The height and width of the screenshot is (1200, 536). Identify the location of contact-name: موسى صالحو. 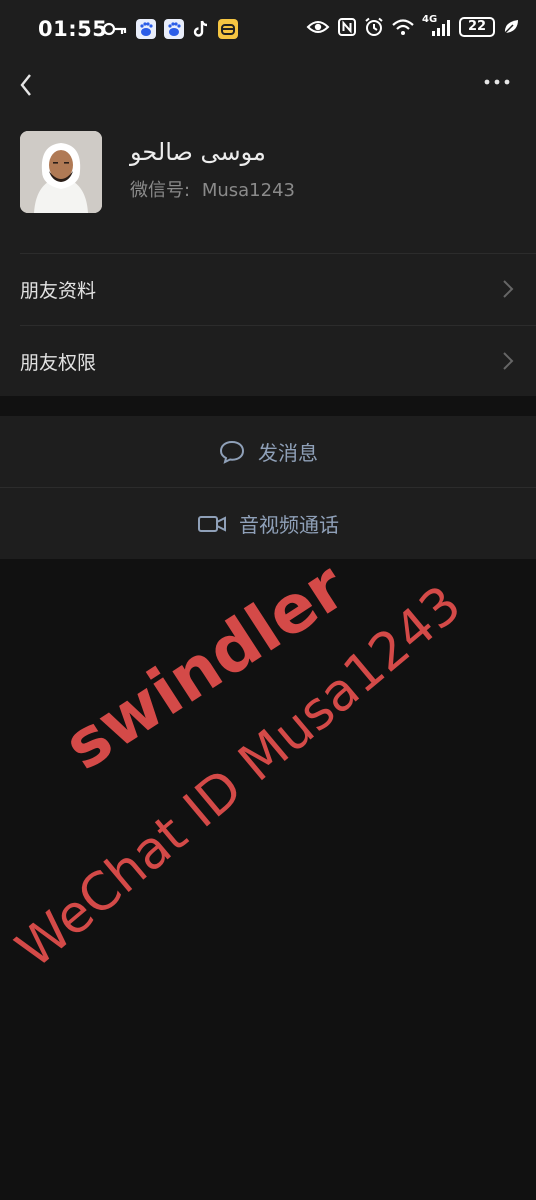
(198, 152).